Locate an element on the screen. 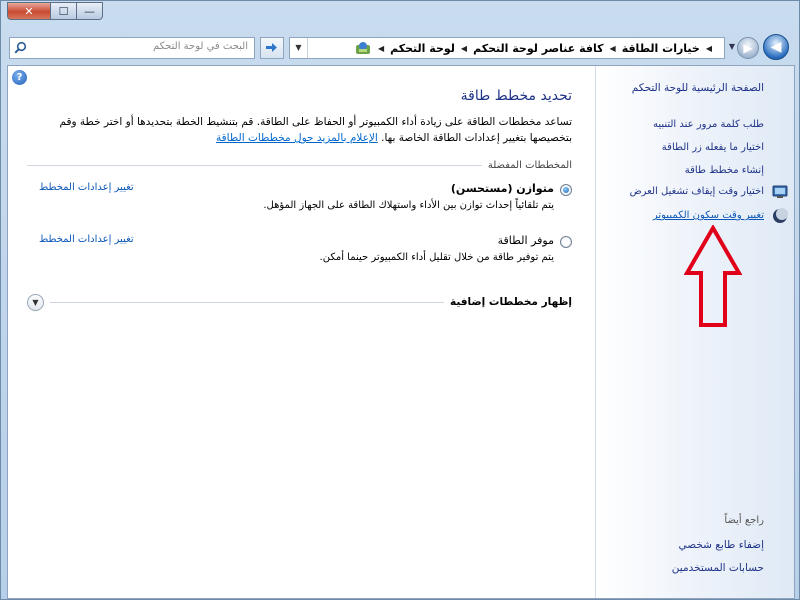 The image size is (800, 600). refresh-icon is located at coordinates (271, 47).